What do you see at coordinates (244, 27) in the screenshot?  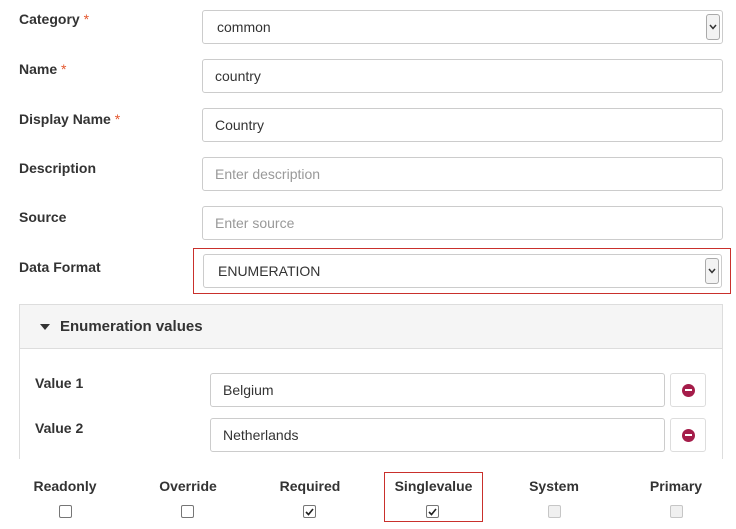 I see `category-select-value: common` at bounding box center [244, 27].